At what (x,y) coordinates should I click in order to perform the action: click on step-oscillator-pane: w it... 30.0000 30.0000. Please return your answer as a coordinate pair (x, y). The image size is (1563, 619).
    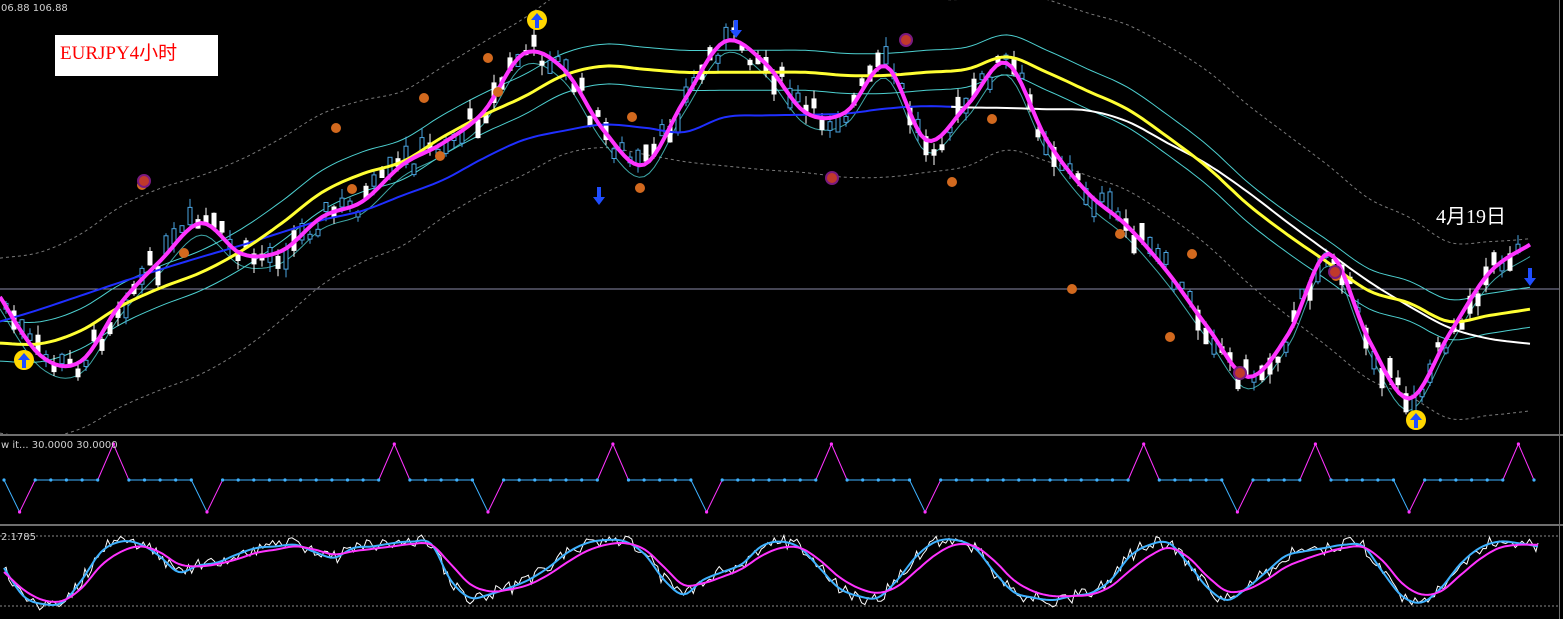
    Looking at the image, I should click on (781, 480).